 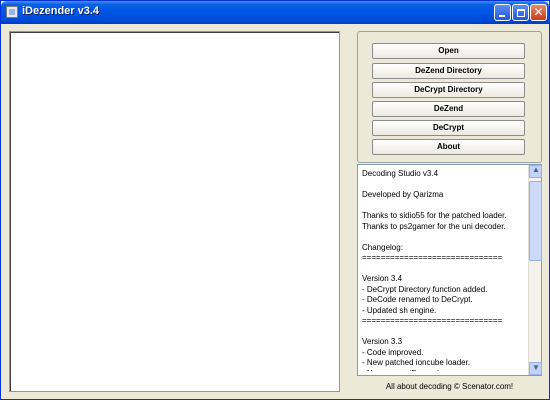 What do you see at coordinates (61, 11) in the screenshot?
I see `window-title: iDezender v3.4` at bounding box center [61, 11].